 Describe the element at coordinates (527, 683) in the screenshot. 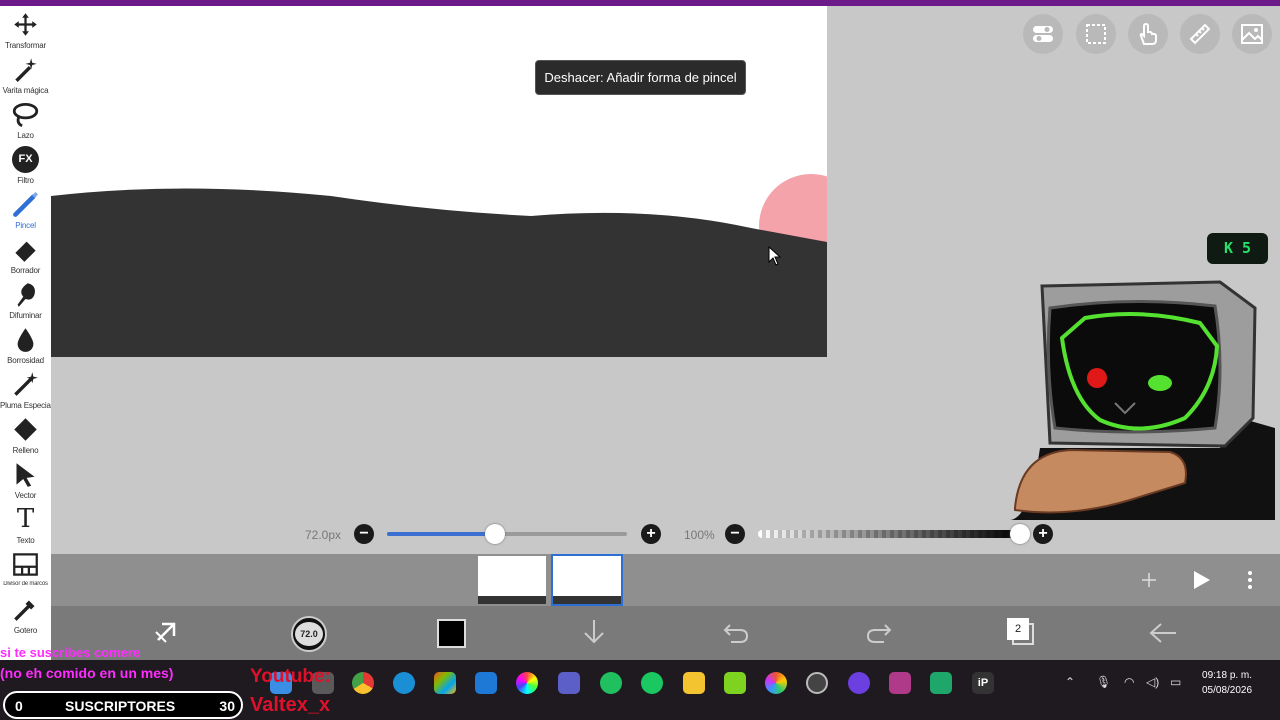

I see `color-wheel-app-icon` at that location.